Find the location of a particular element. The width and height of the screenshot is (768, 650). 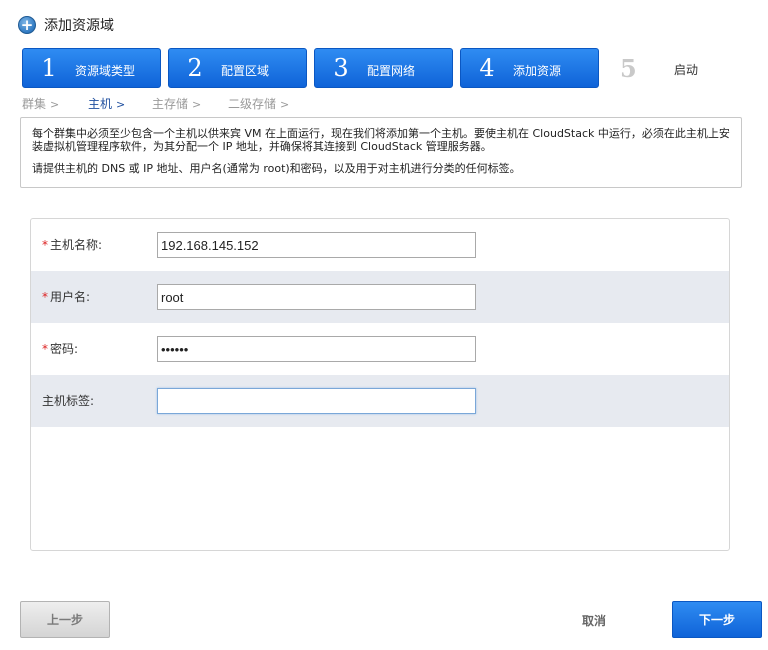

username-label: * 用户名: is located at coordinates (66, 297).